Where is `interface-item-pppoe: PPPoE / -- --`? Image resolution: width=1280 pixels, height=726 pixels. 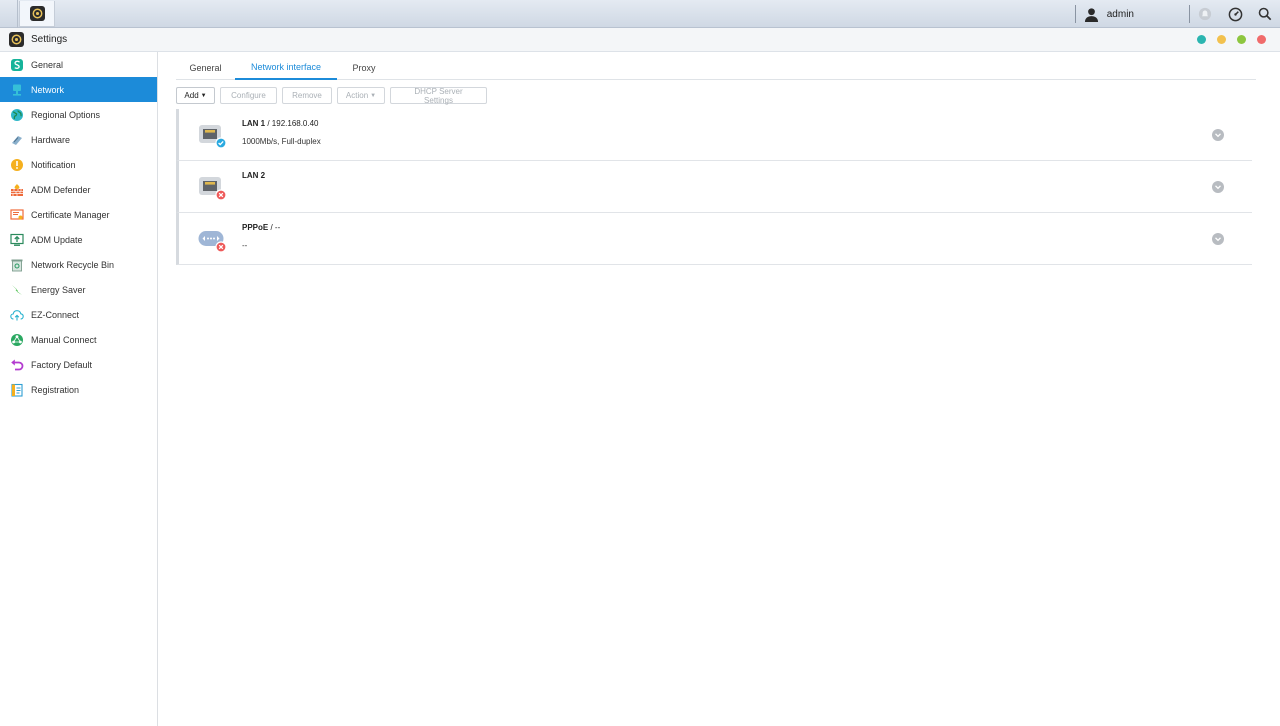 interface-item-pppoe: PPPoE / -- -- is located at coordinates (714, 239).